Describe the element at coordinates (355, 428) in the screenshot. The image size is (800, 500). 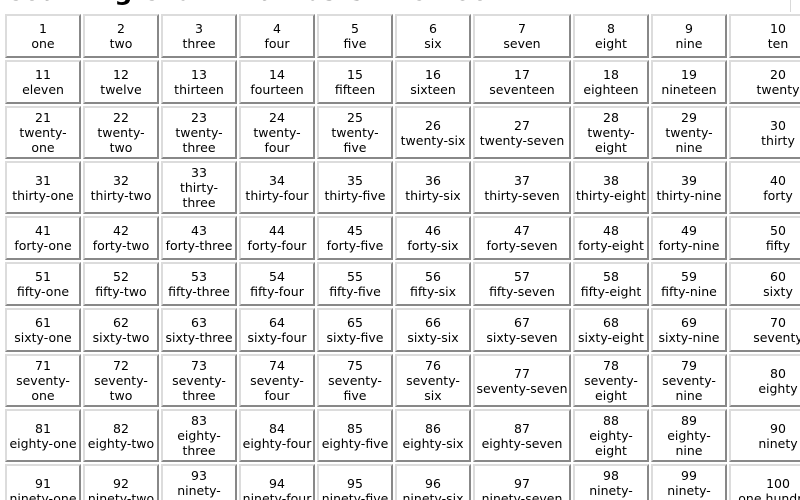
I see `number-digit: 85` at that location.